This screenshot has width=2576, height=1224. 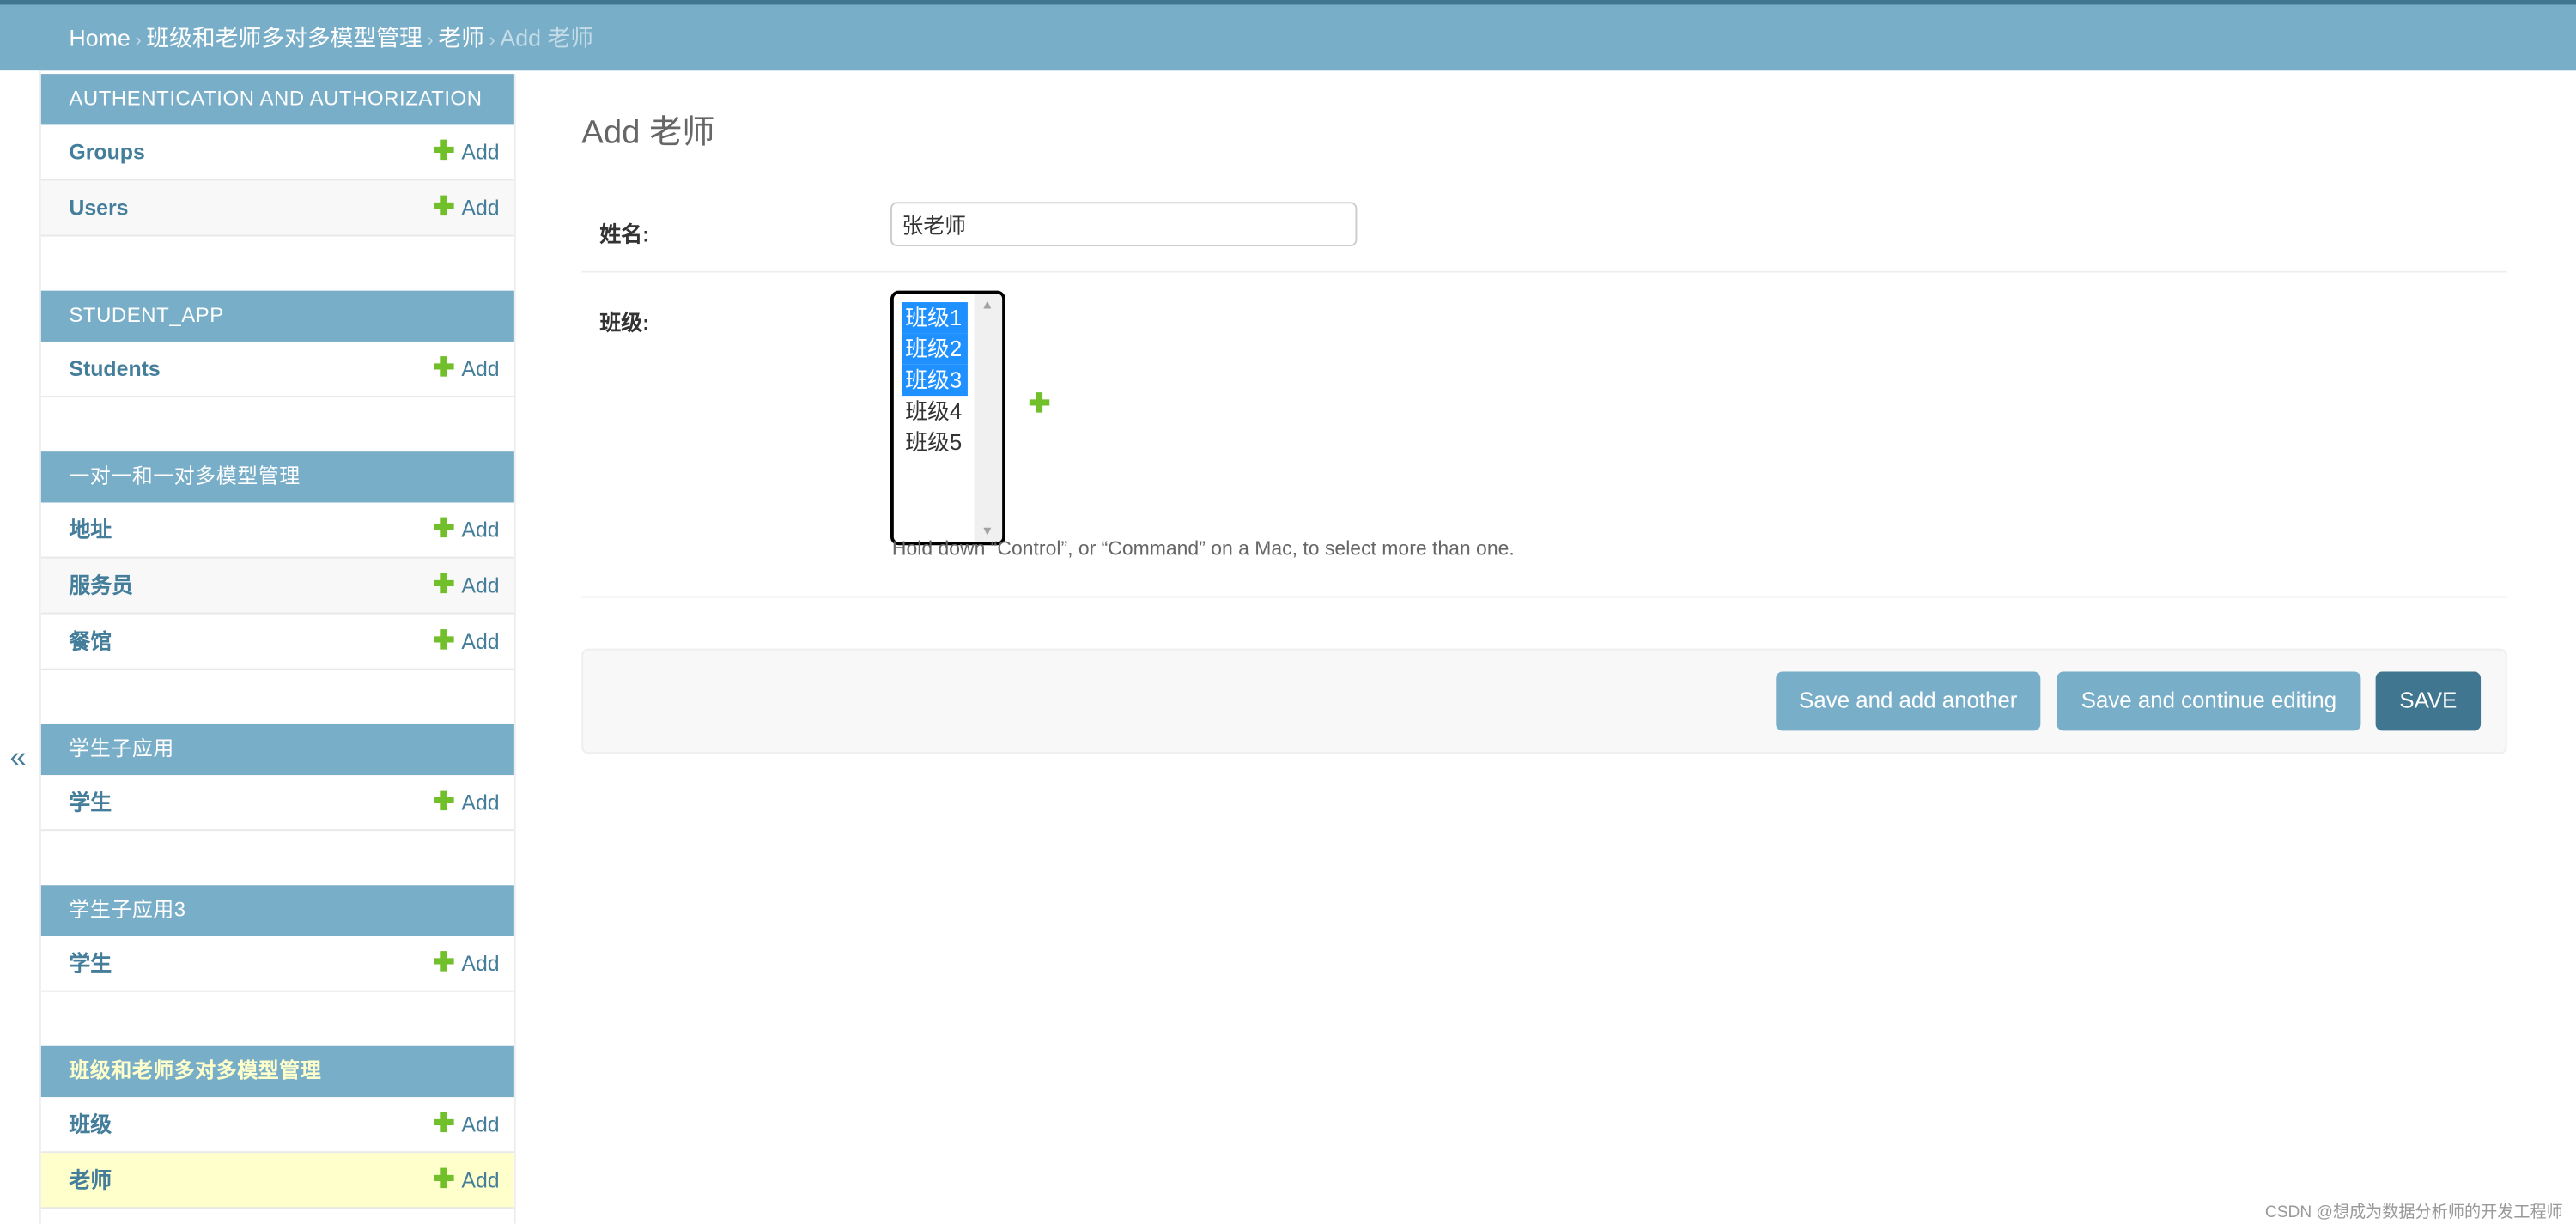 What do you see at coordinates (277, 1181) in the screenshot?
I see `sidebar-item: 老师 ✚ Add` at bounding box center [277, 1181].